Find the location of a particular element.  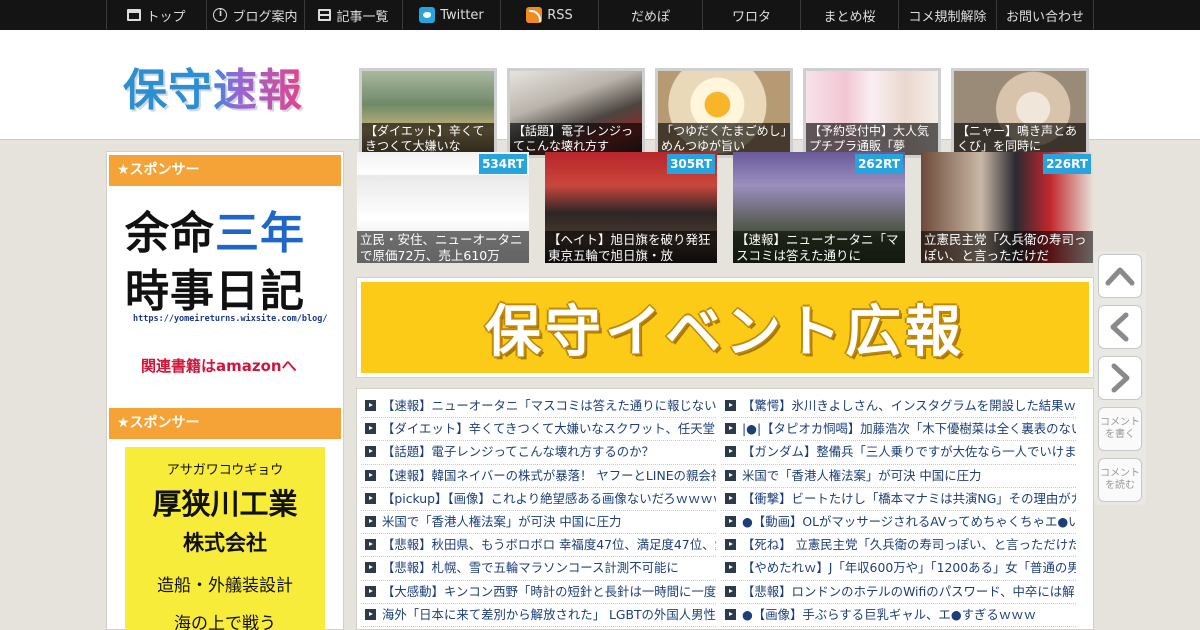

nav-damepo: だめぽ is located at coordinates (650, 15).